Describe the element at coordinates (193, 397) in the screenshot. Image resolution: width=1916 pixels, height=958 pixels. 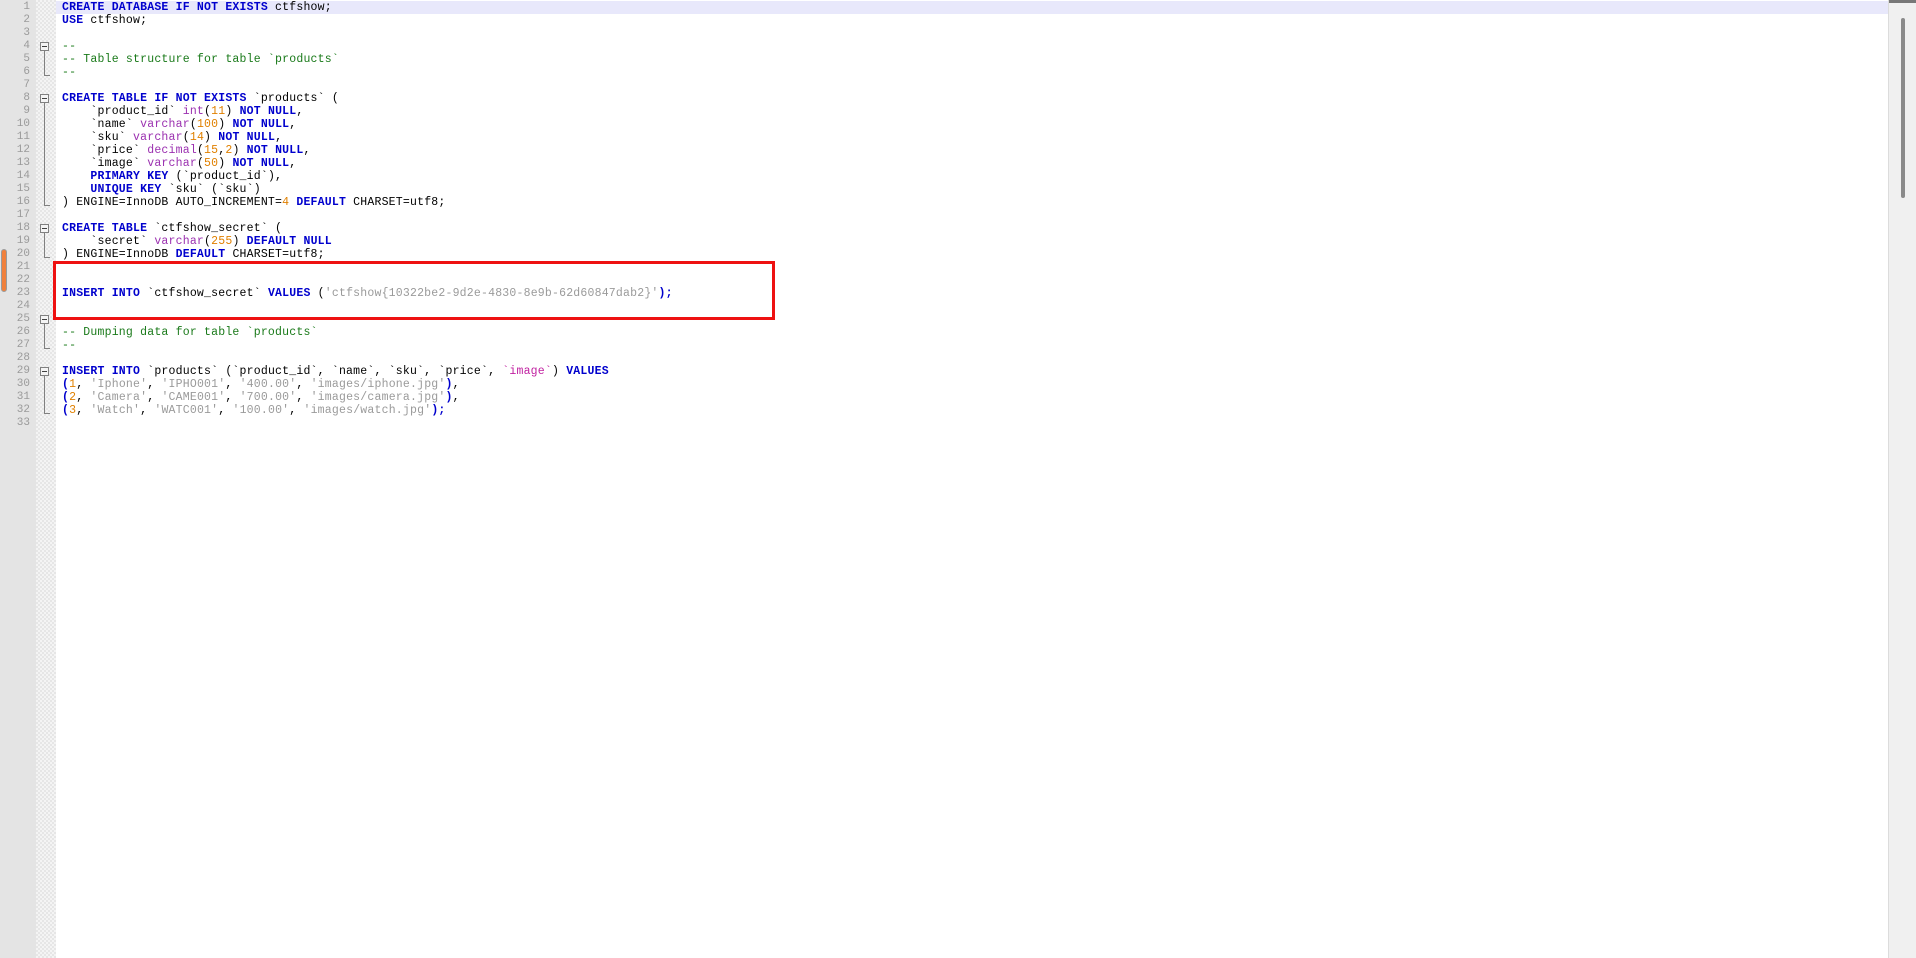
I see `token-str: 'CAME001'` at that location.